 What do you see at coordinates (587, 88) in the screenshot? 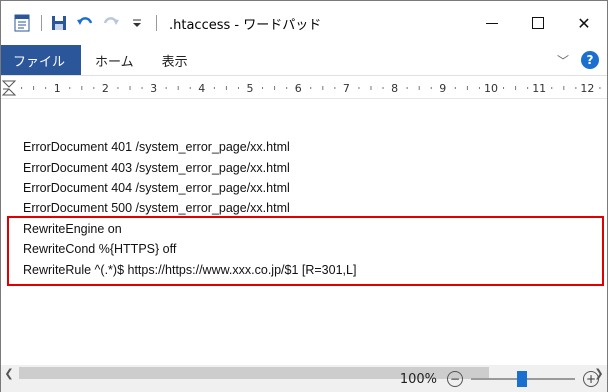
I see `ruler-number: 12` at bounding box center [587, 88].